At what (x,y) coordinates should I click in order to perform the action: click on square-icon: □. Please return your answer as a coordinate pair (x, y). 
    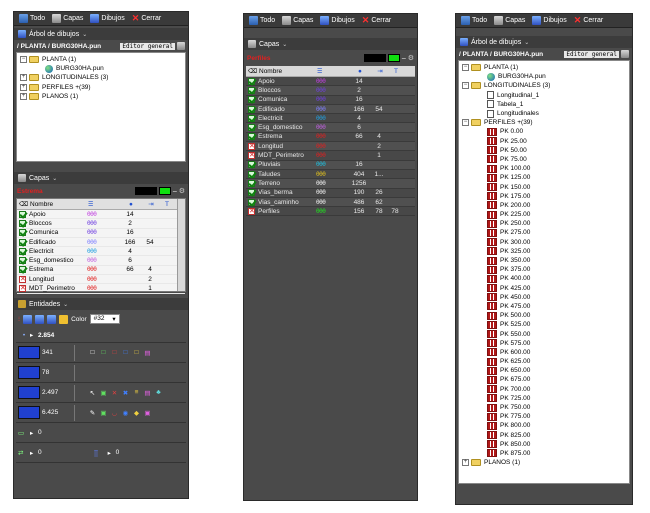
    Looking at the image, I should click on (114, 352).